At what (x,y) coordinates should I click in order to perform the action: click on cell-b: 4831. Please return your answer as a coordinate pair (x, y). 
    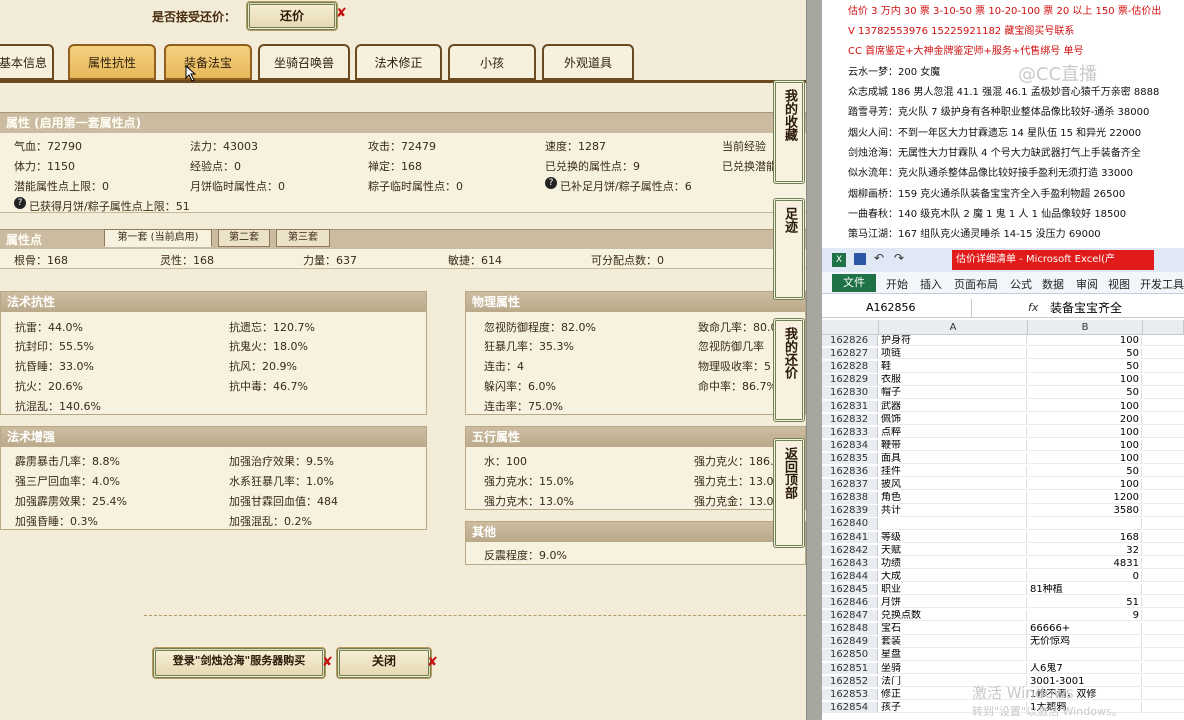
    Looking at the image, I should click on (1085, 563).